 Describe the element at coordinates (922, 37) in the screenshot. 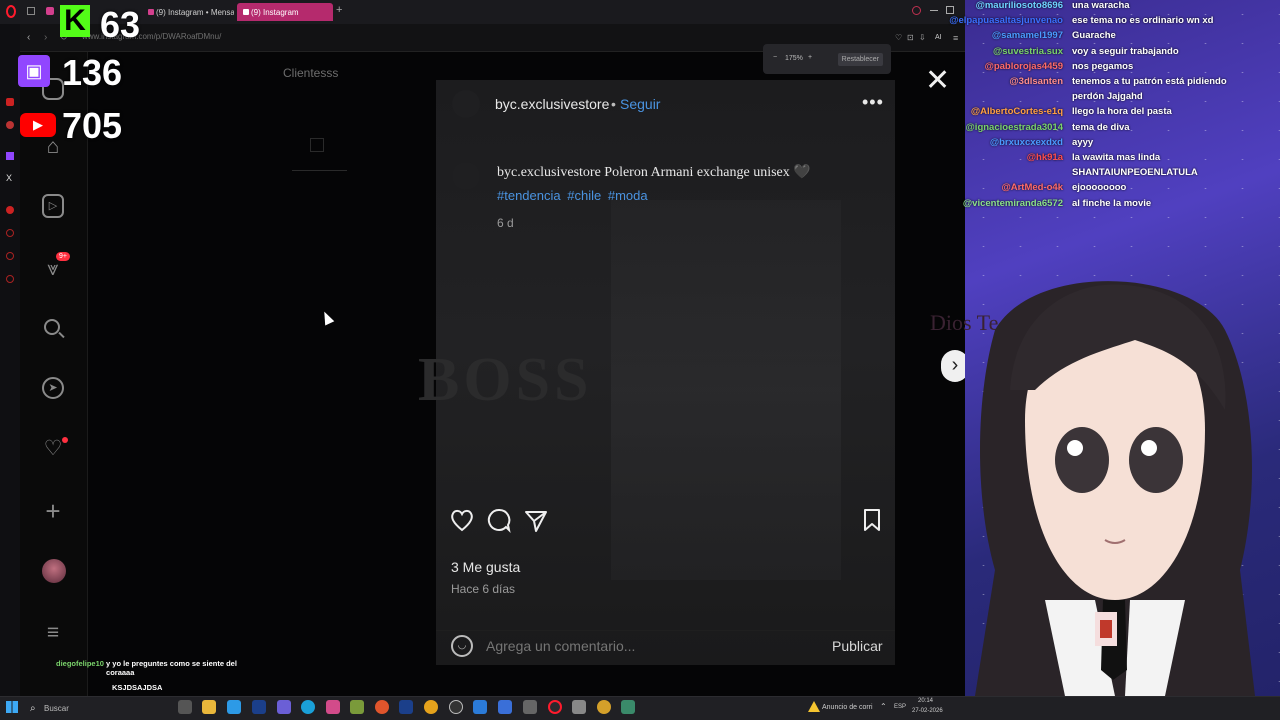

I see `download-icon: ⇩` at that location.